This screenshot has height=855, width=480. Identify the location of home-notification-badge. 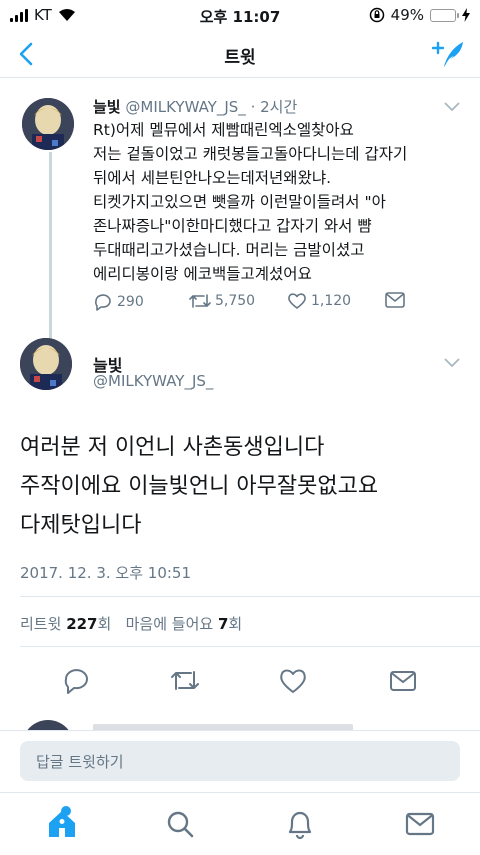
(66, 811).